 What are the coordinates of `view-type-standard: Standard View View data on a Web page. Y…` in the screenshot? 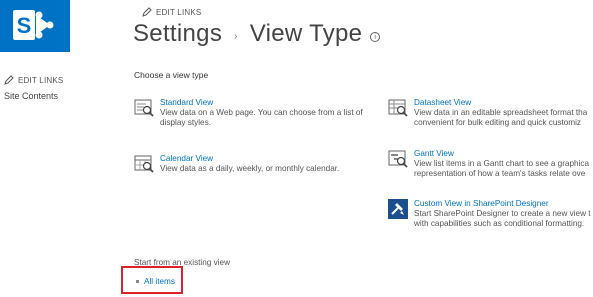 It's located at (254, 113).